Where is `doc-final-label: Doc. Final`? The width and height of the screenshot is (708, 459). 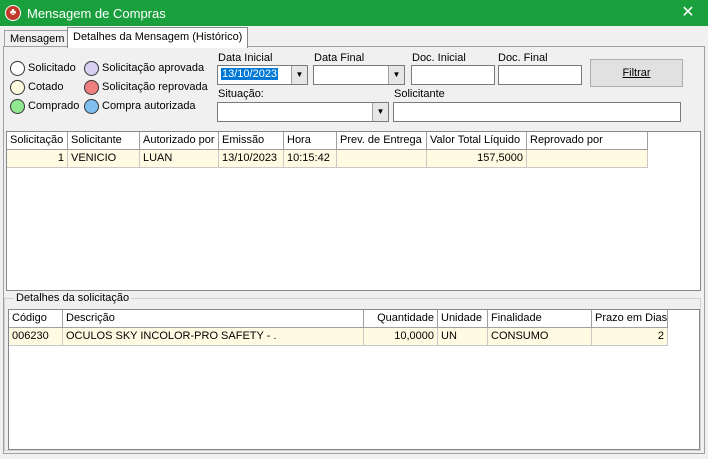 doc-final-label: Doc. Final is located at coordinates (523, 58).